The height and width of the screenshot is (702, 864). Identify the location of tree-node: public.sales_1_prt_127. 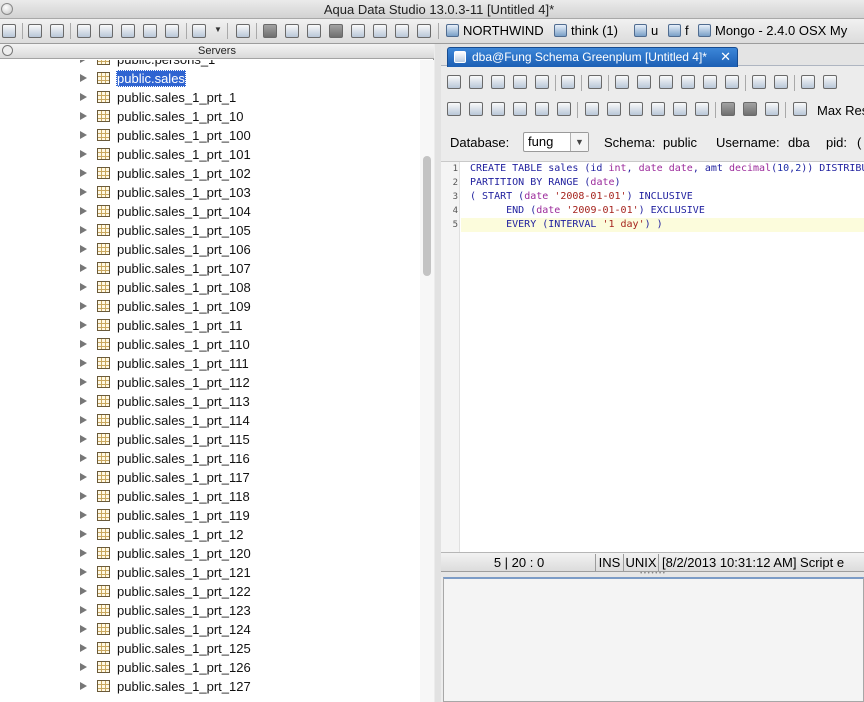
(210, 686).